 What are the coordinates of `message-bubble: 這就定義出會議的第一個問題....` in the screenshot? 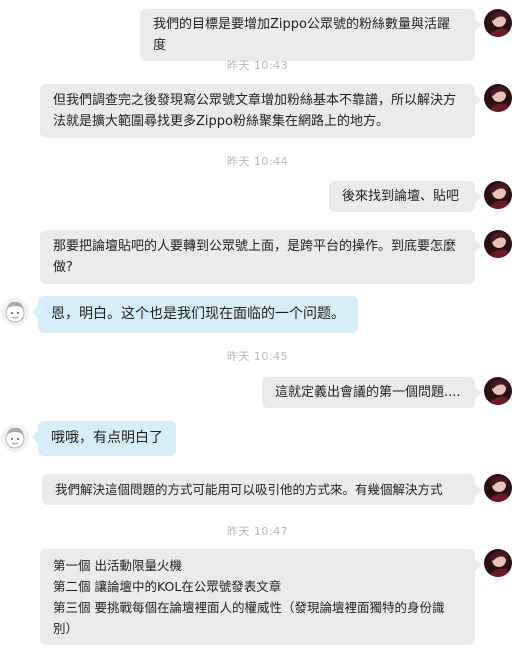 It's located at (371, 392).